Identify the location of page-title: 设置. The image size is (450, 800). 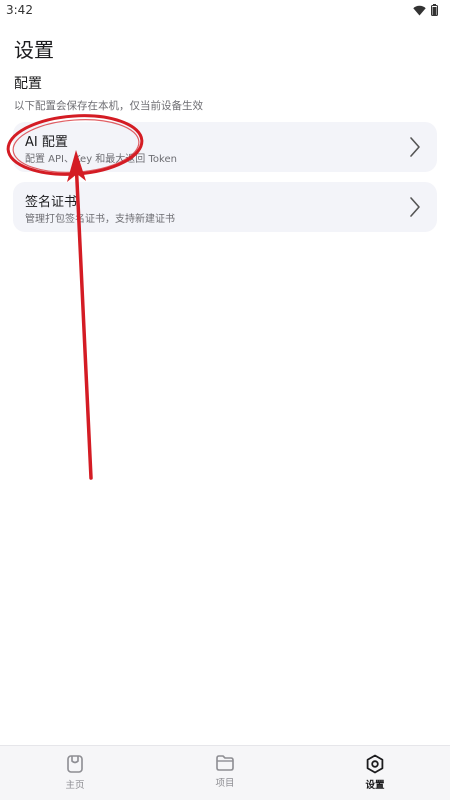
(34, 50).